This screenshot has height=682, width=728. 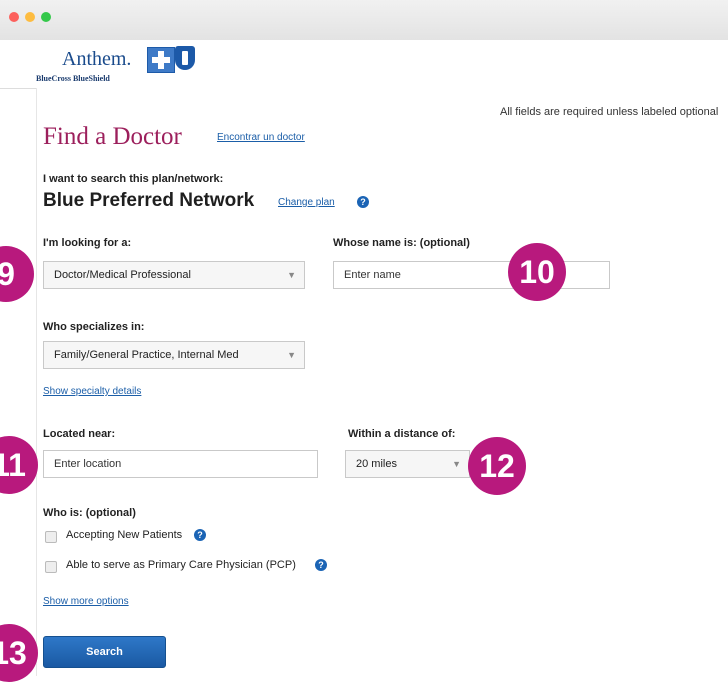 What do you see at coordinates (73, 78) in the screenshot?
I see `brand-subtitle: BlueCross BlueShield` at bounding box center [73, 78].